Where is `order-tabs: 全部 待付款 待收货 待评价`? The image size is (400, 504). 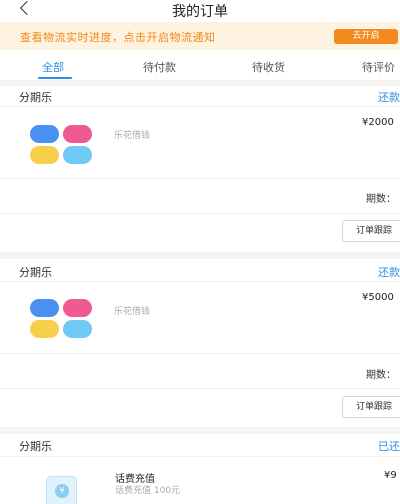 order-tabs: 全部 待付款 待收货 待评价 is located at coordinates (200, 65).